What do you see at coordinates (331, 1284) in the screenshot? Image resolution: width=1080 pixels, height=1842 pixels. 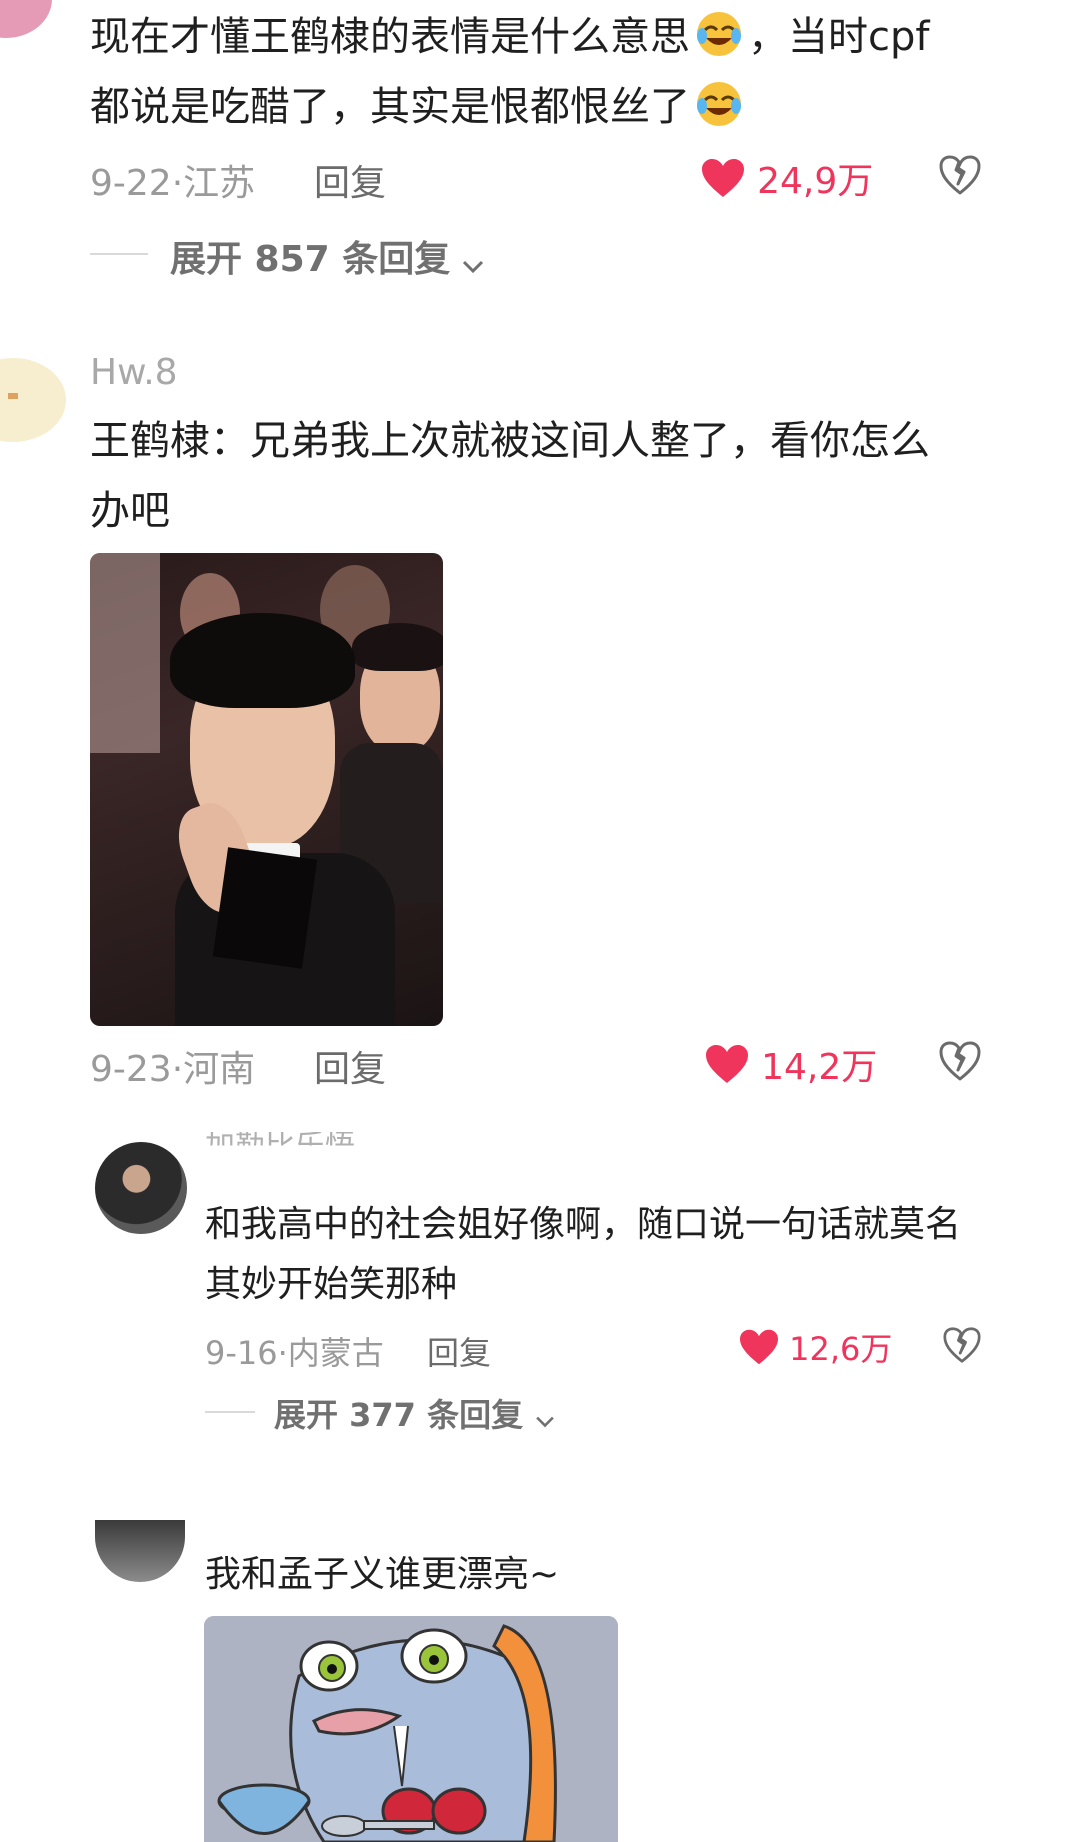 I see `comment-text-line2: 其妙开始笑那种` at bounding box center [331, 1284].